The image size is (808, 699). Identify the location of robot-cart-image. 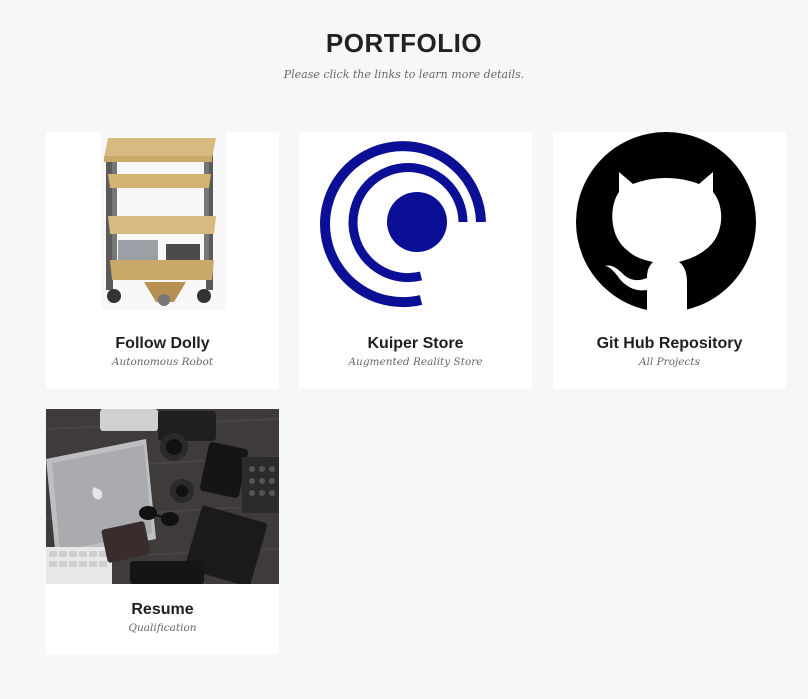
(162, 221).